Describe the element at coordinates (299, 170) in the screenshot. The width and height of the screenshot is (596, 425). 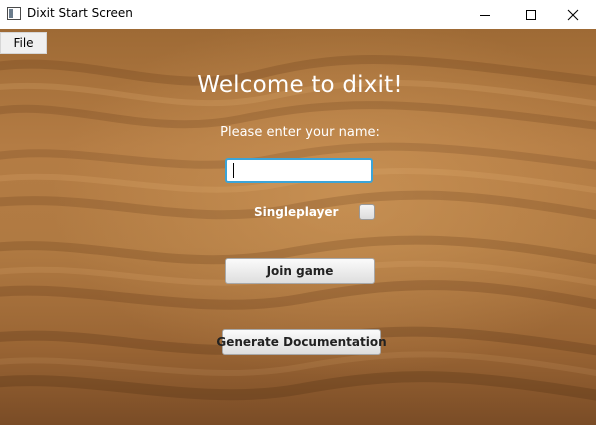
I see `player-name-input` at that location.